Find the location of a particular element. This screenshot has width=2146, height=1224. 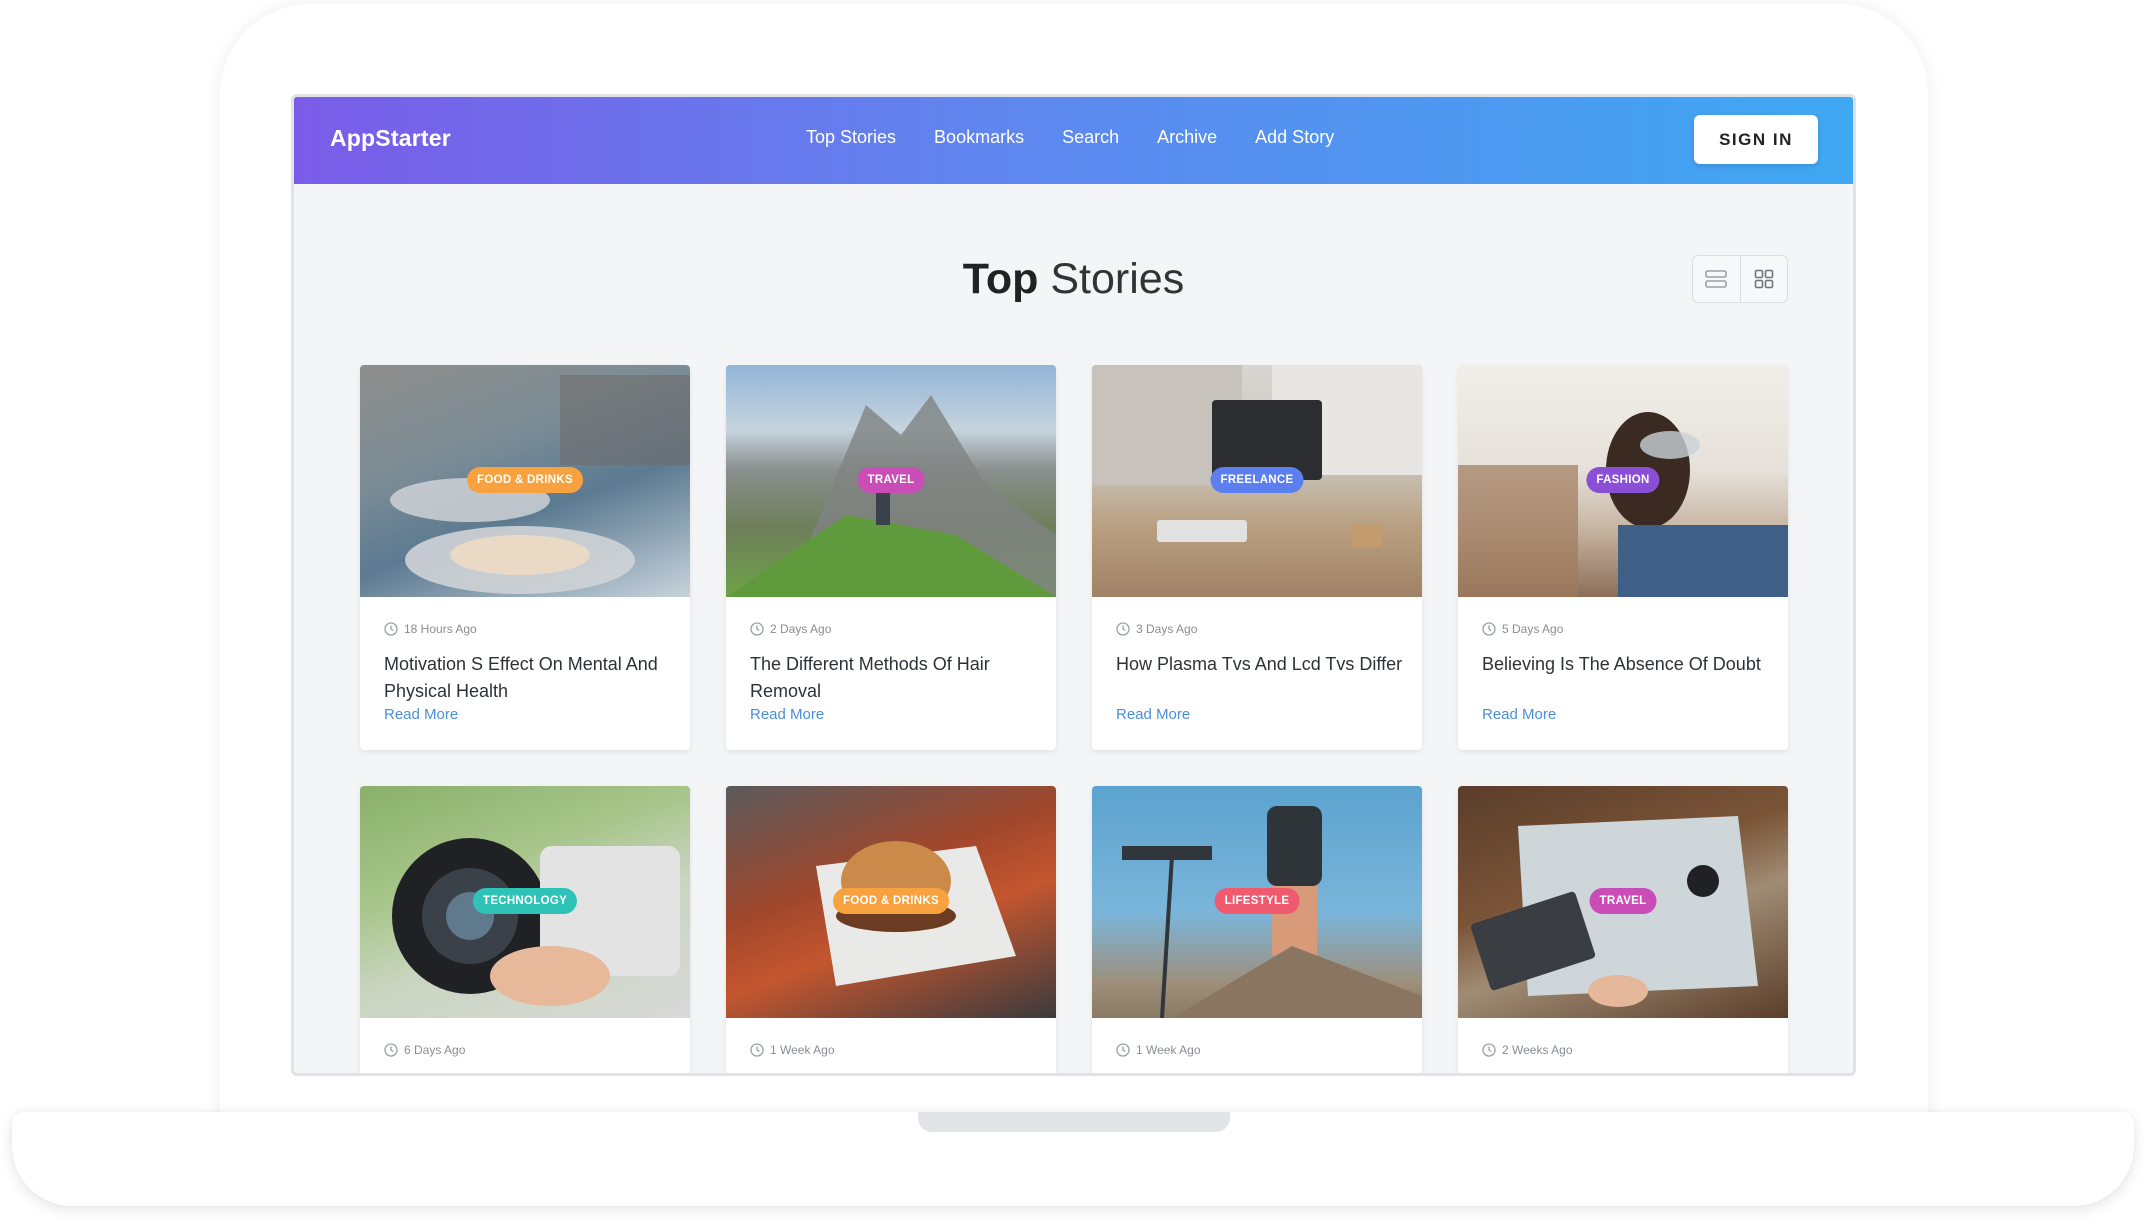

story-meta: 18 Hours Ago is located at coordinates (430, 629).